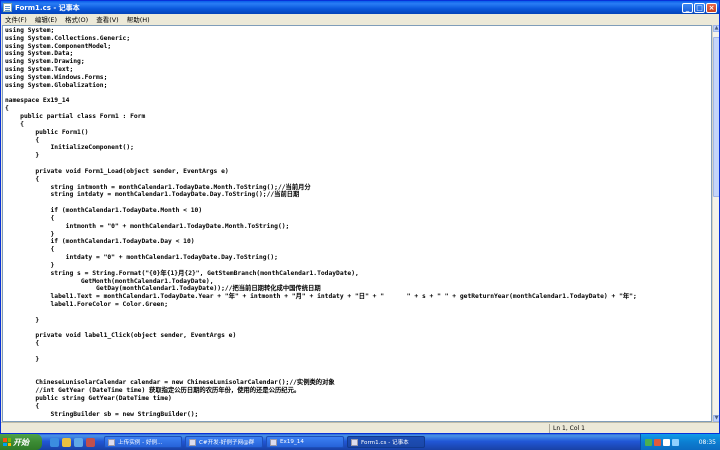  I want to click on code-line: using System.Collections.Generic;, so click(68, 38).